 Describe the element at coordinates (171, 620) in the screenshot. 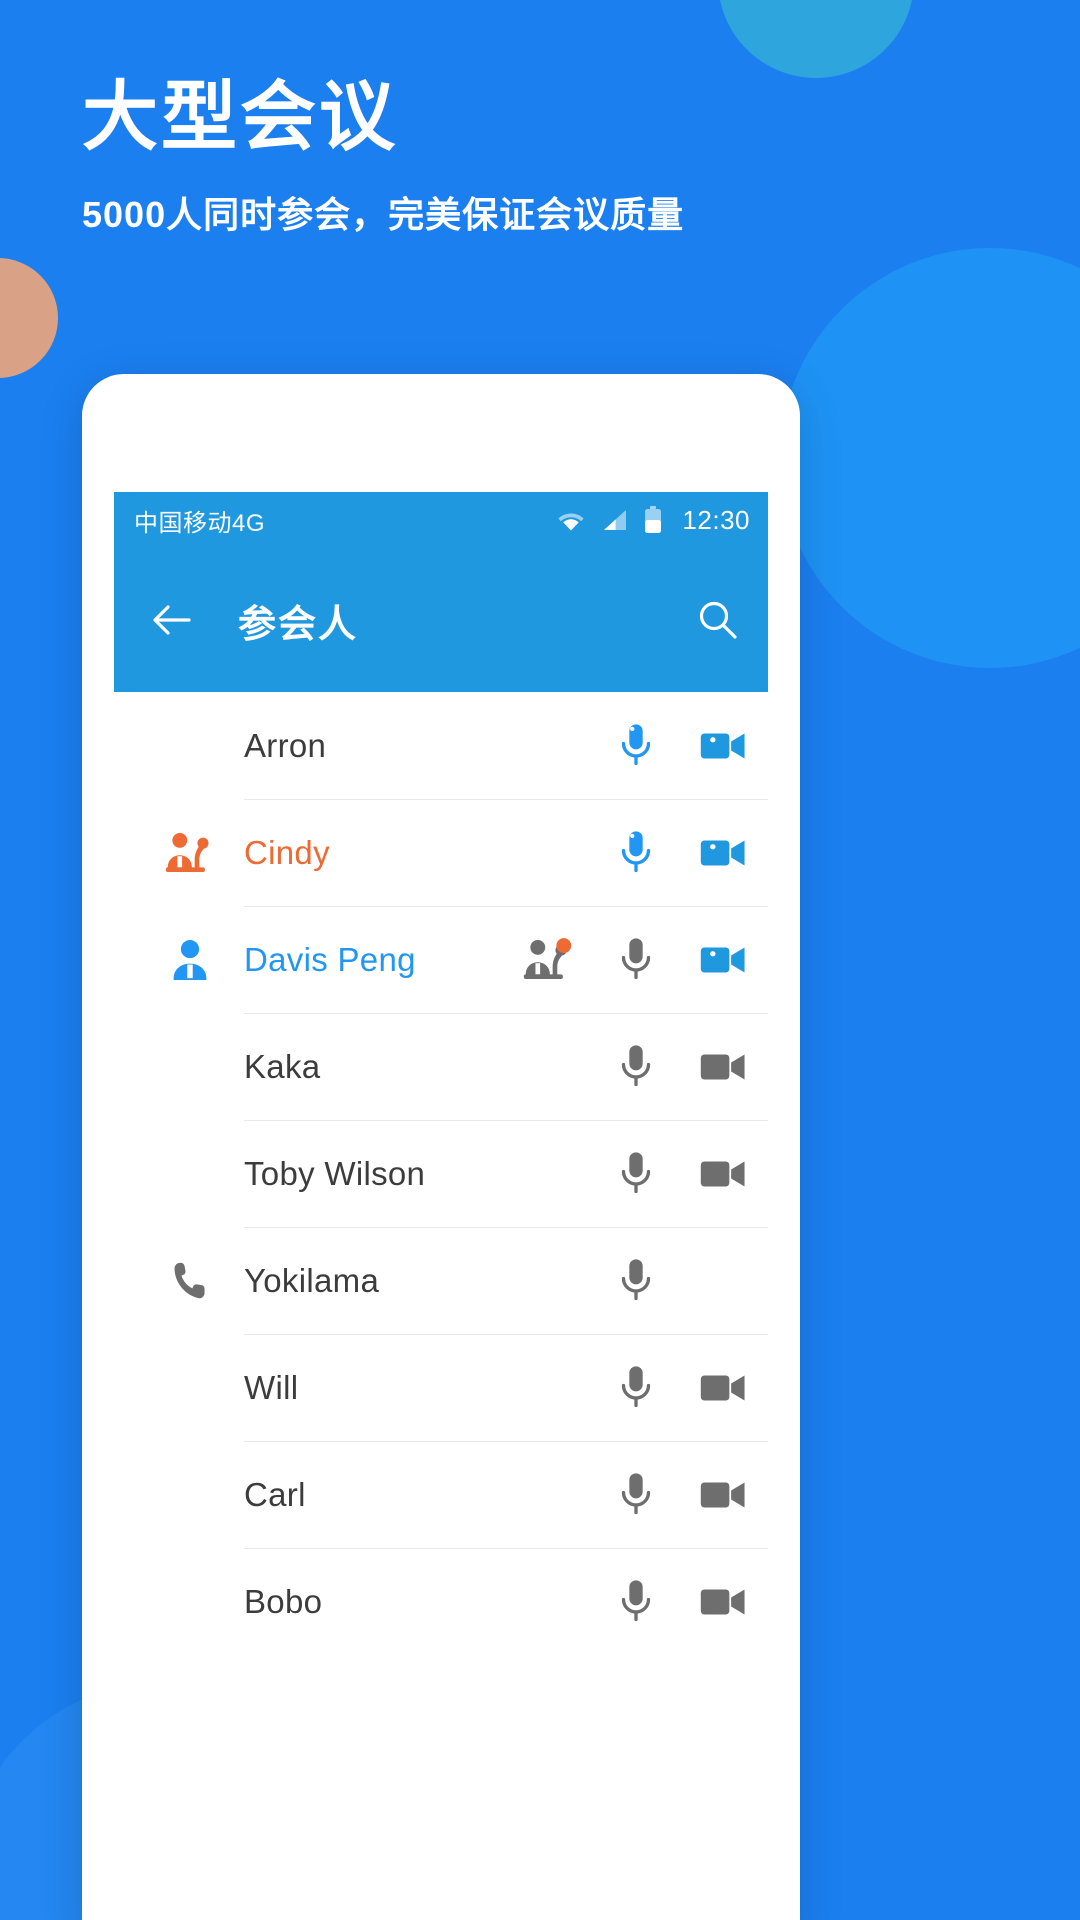

I see `back-arrow-icon` at that location.